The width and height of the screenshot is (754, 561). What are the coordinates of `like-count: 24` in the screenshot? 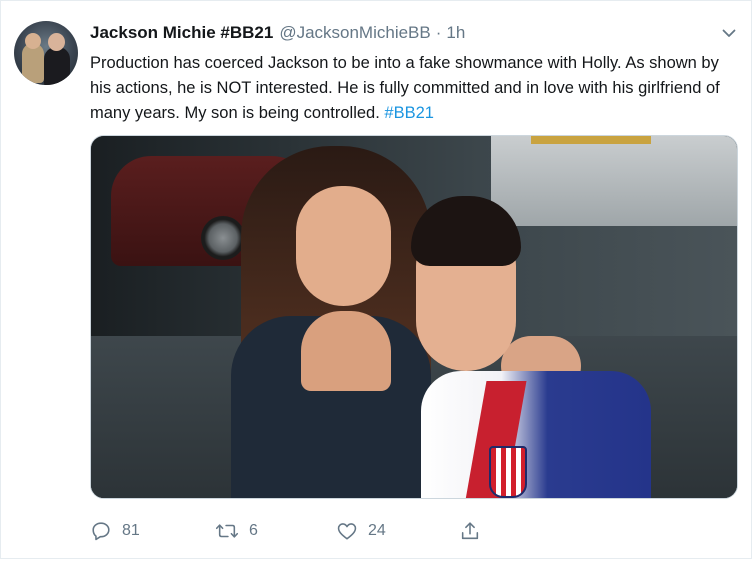 It's located at (377, 530).